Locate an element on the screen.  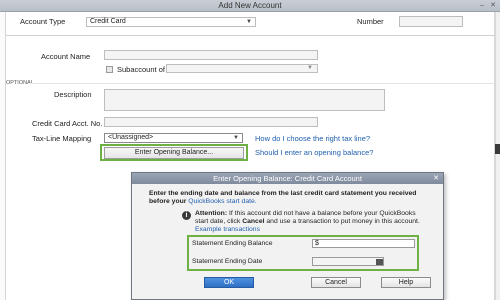
statement-date-label: Statement Ending Date is located at coordinates (227, 261).